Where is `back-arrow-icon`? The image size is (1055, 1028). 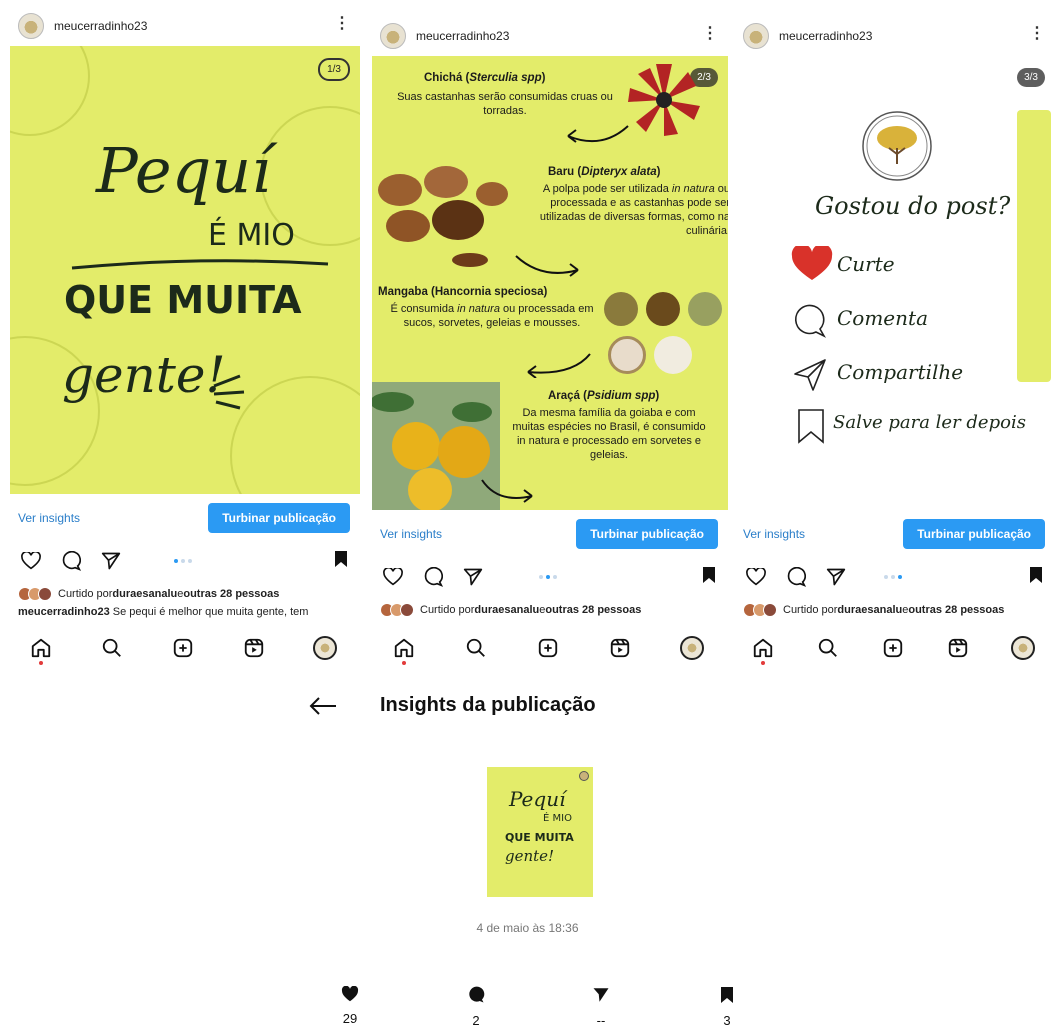
back-arrow-icon is located at coordinates (323, 706).